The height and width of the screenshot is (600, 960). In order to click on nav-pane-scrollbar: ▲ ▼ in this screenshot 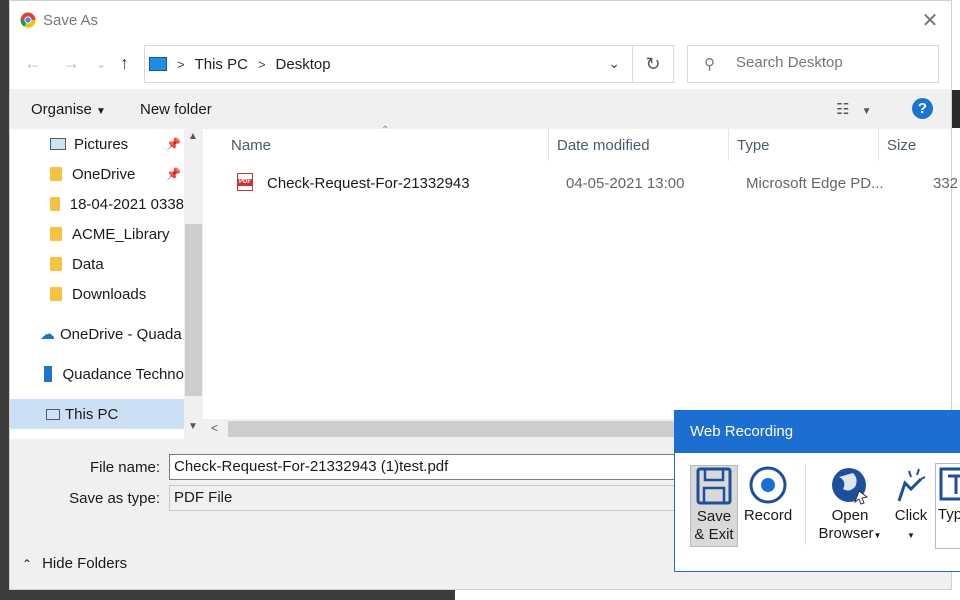, I will do `click(193, 284)`.